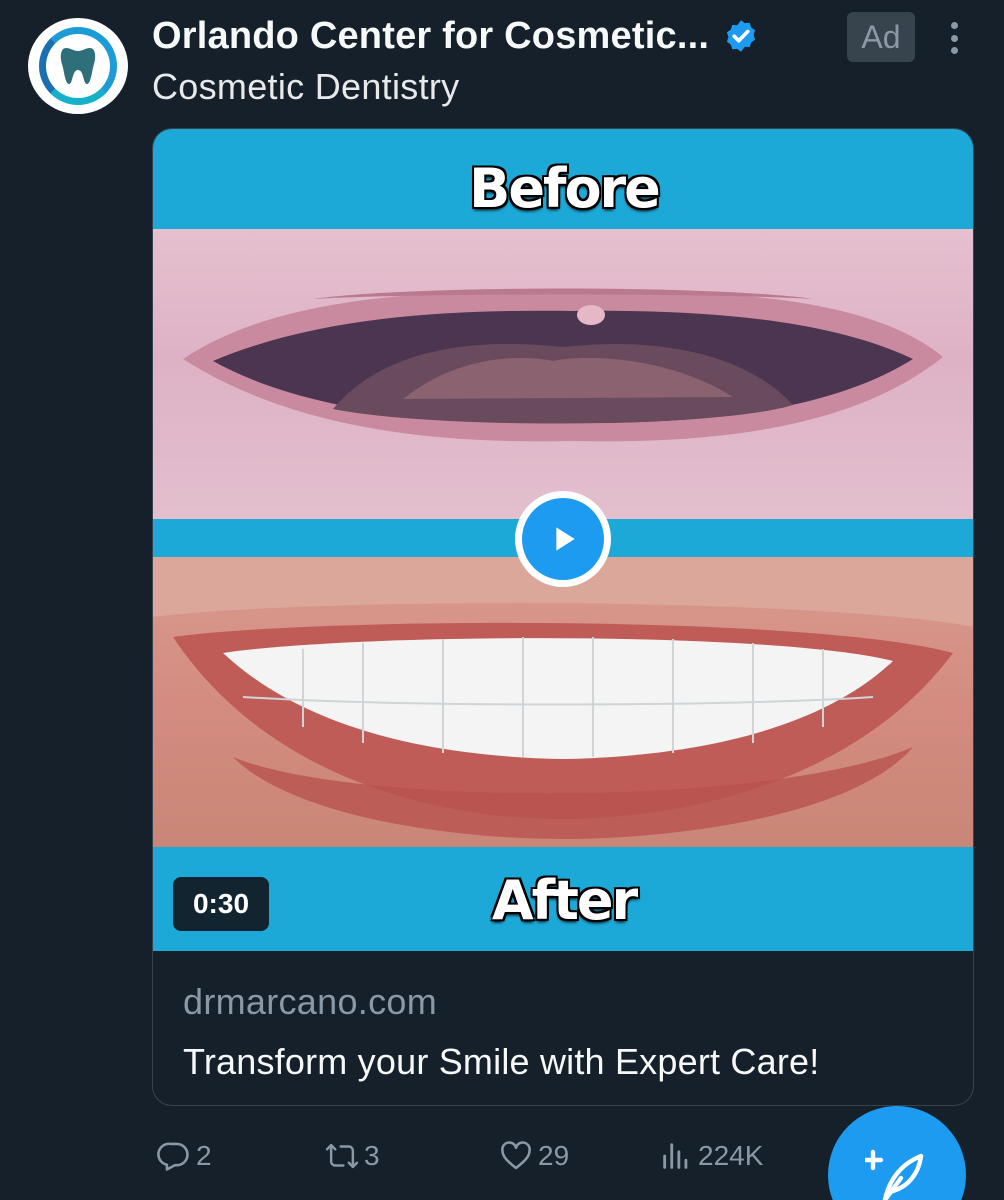 The height and width of the screenshot is (1200, 1004). What do you see at coordinates (310, 1001) in the screenshot?
I see `link-domain: drmarcano.com` at bounding box center [310, 1001].